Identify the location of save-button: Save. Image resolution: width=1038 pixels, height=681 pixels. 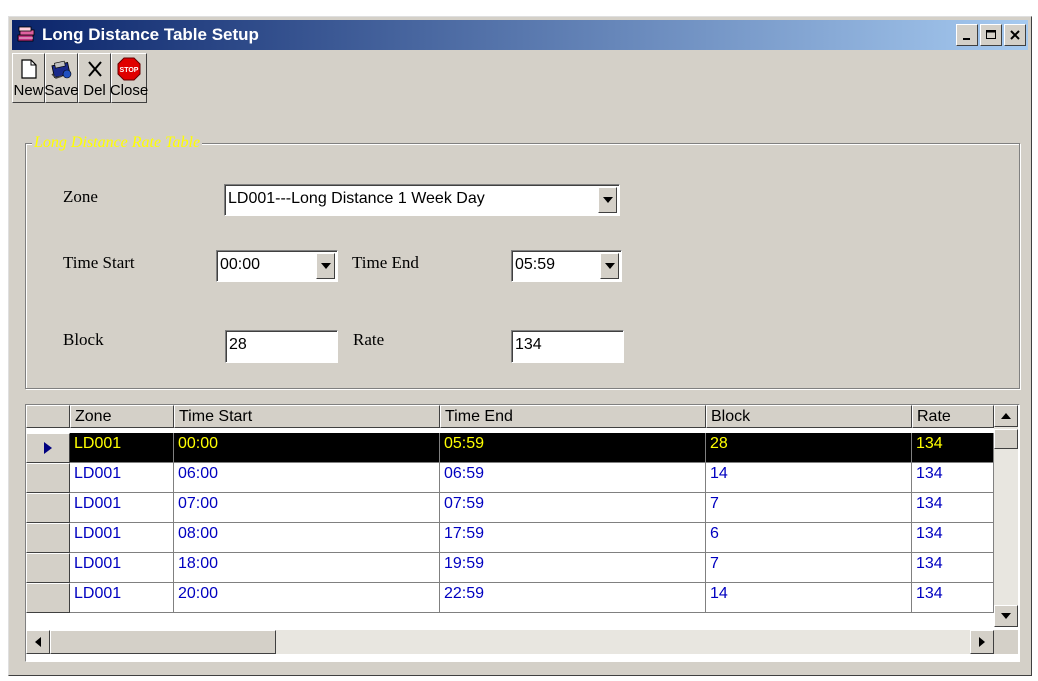
(61, 78).